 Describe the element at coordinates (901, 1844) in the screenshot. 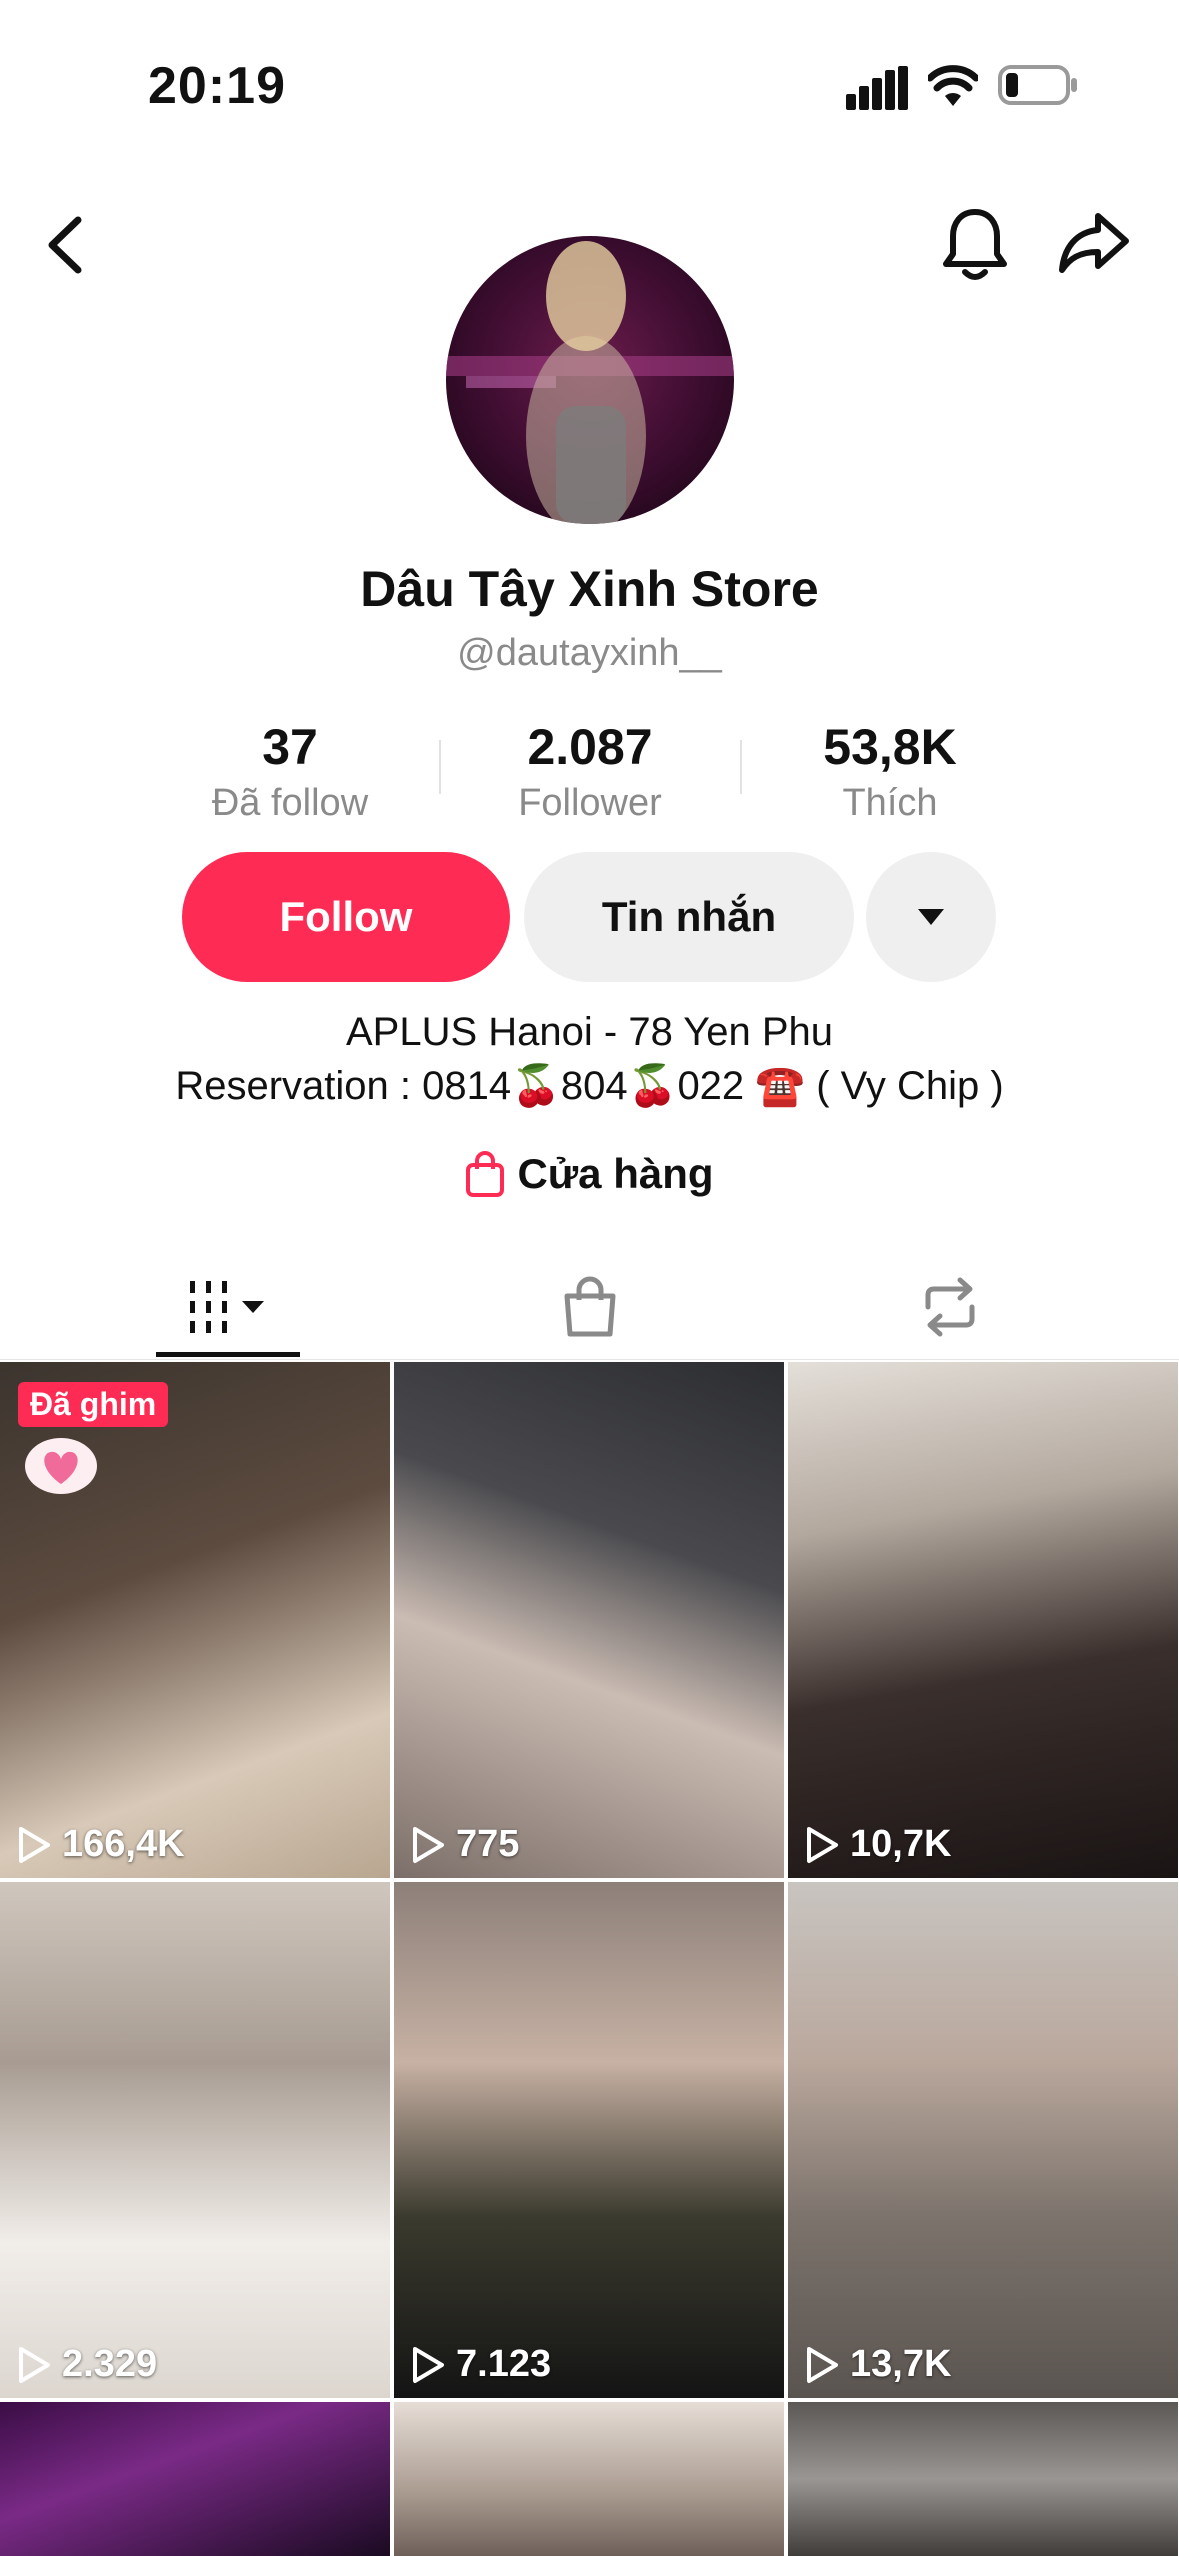

I see `video-views-count: 10,7K` at that location.